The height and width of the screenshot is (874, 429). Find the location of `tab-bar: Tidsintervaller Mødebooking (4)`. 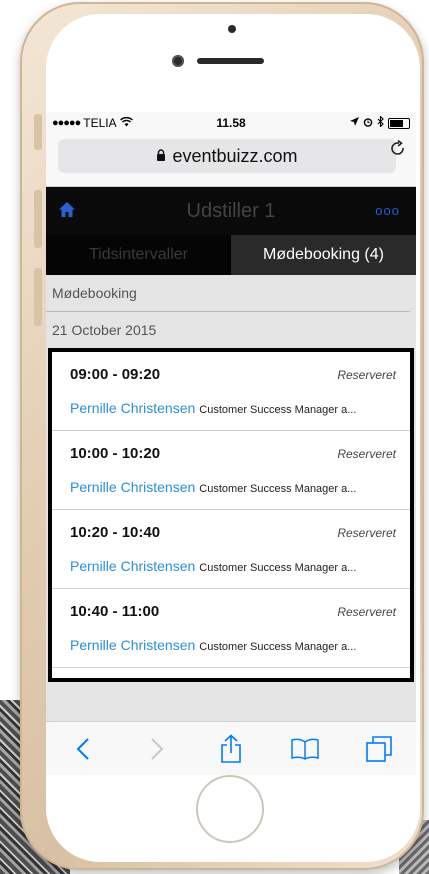

tab-bar: Tidsintervaller Mødebooking (4) is located at coordinates (231, 255).